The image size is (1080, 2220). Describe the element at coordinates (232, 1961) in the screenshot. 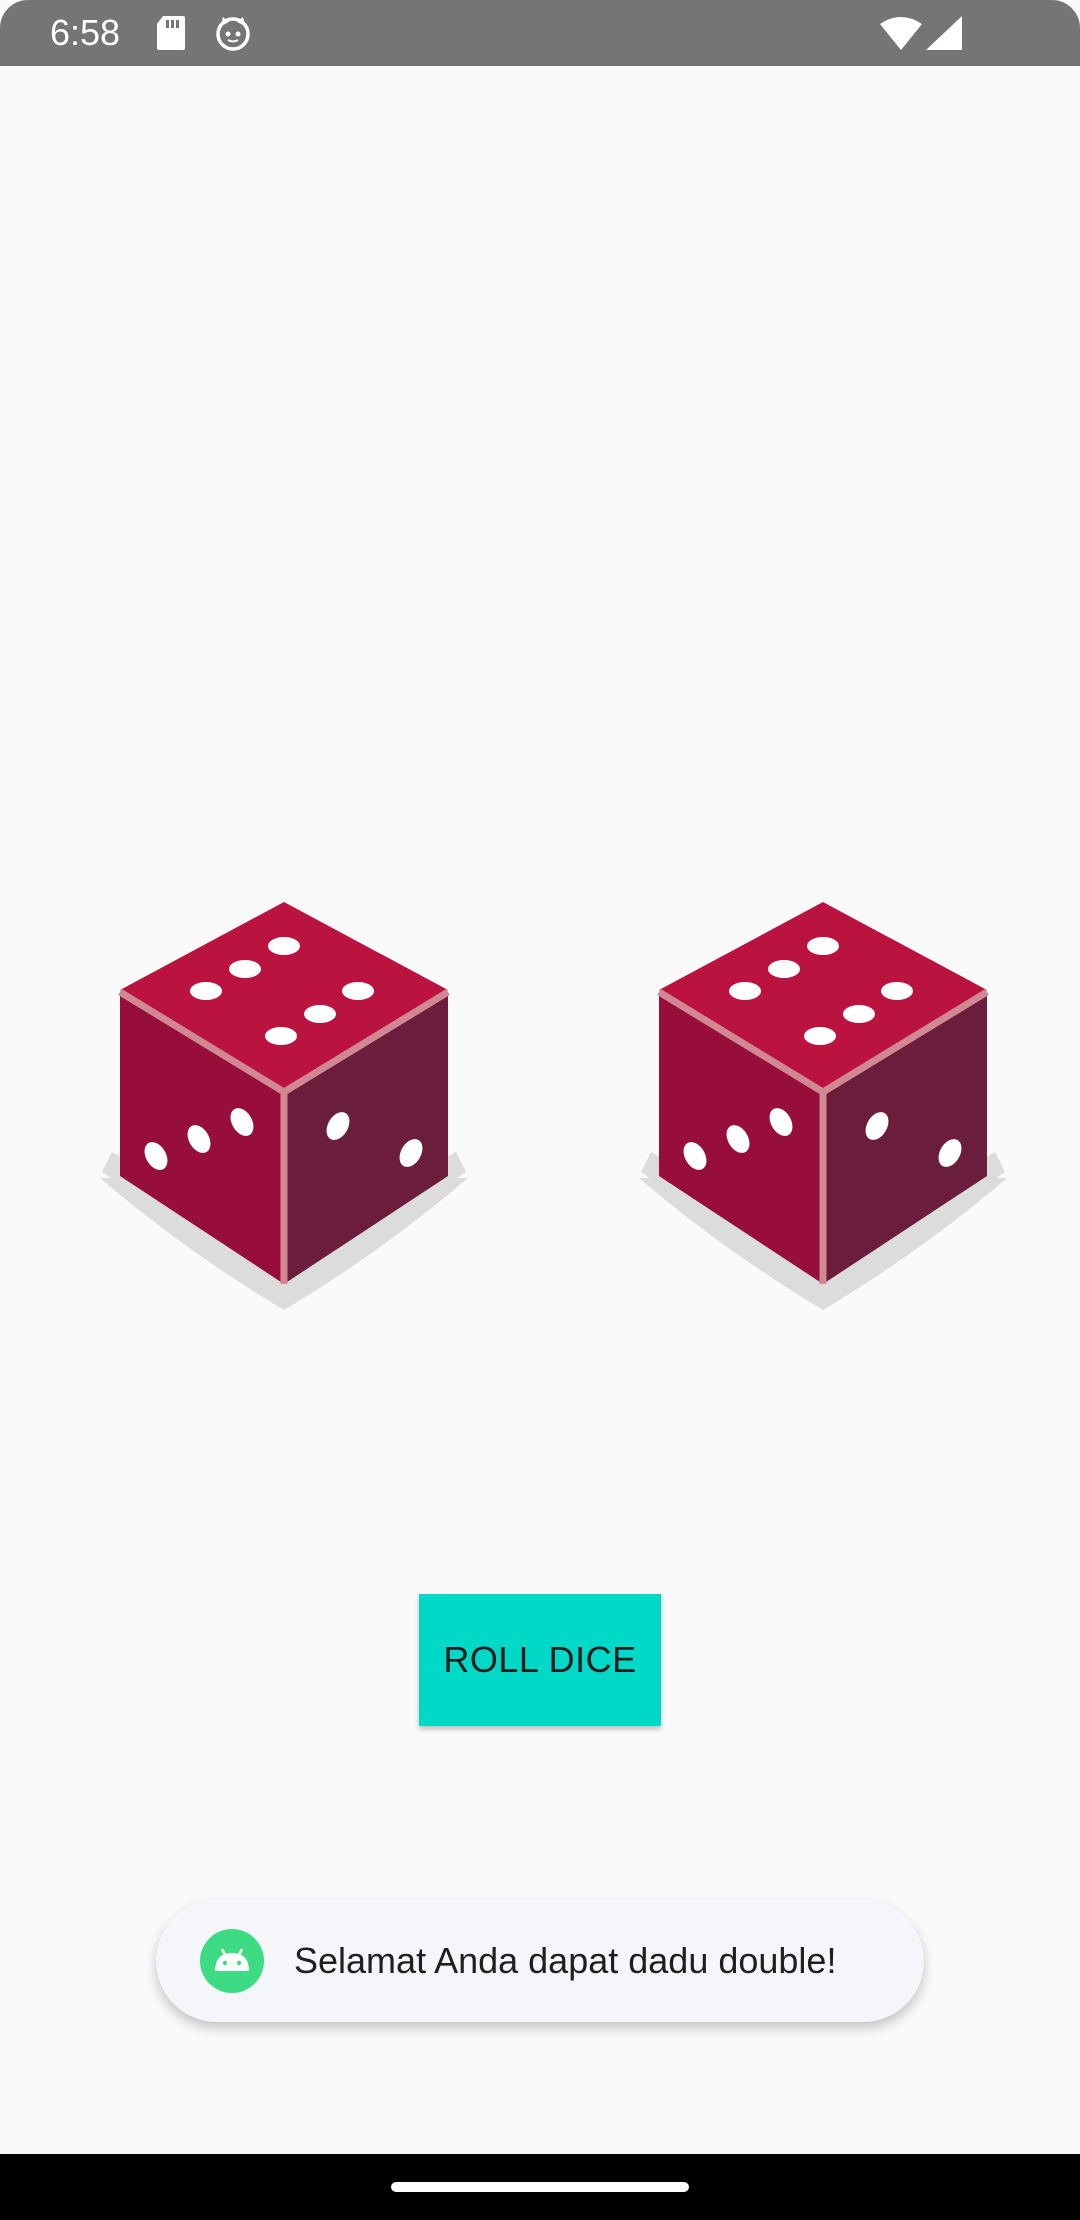

I see `android-icon` at that location.